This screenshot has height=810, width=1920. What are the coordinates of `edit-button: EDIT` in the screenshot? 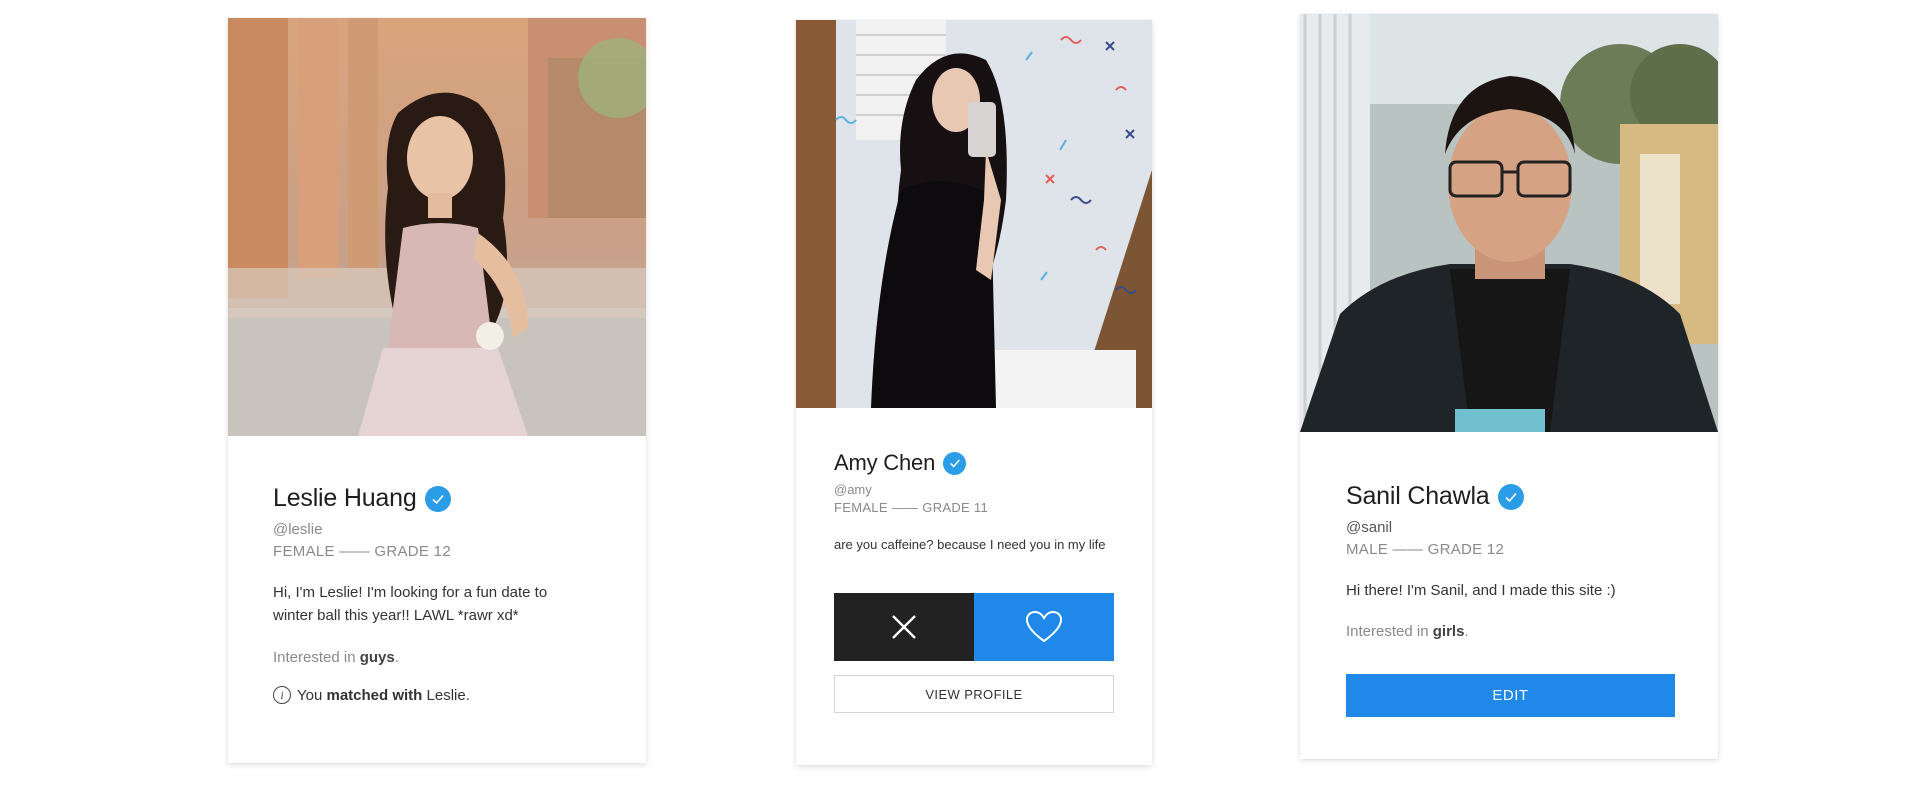 It's located at (1510, 695).